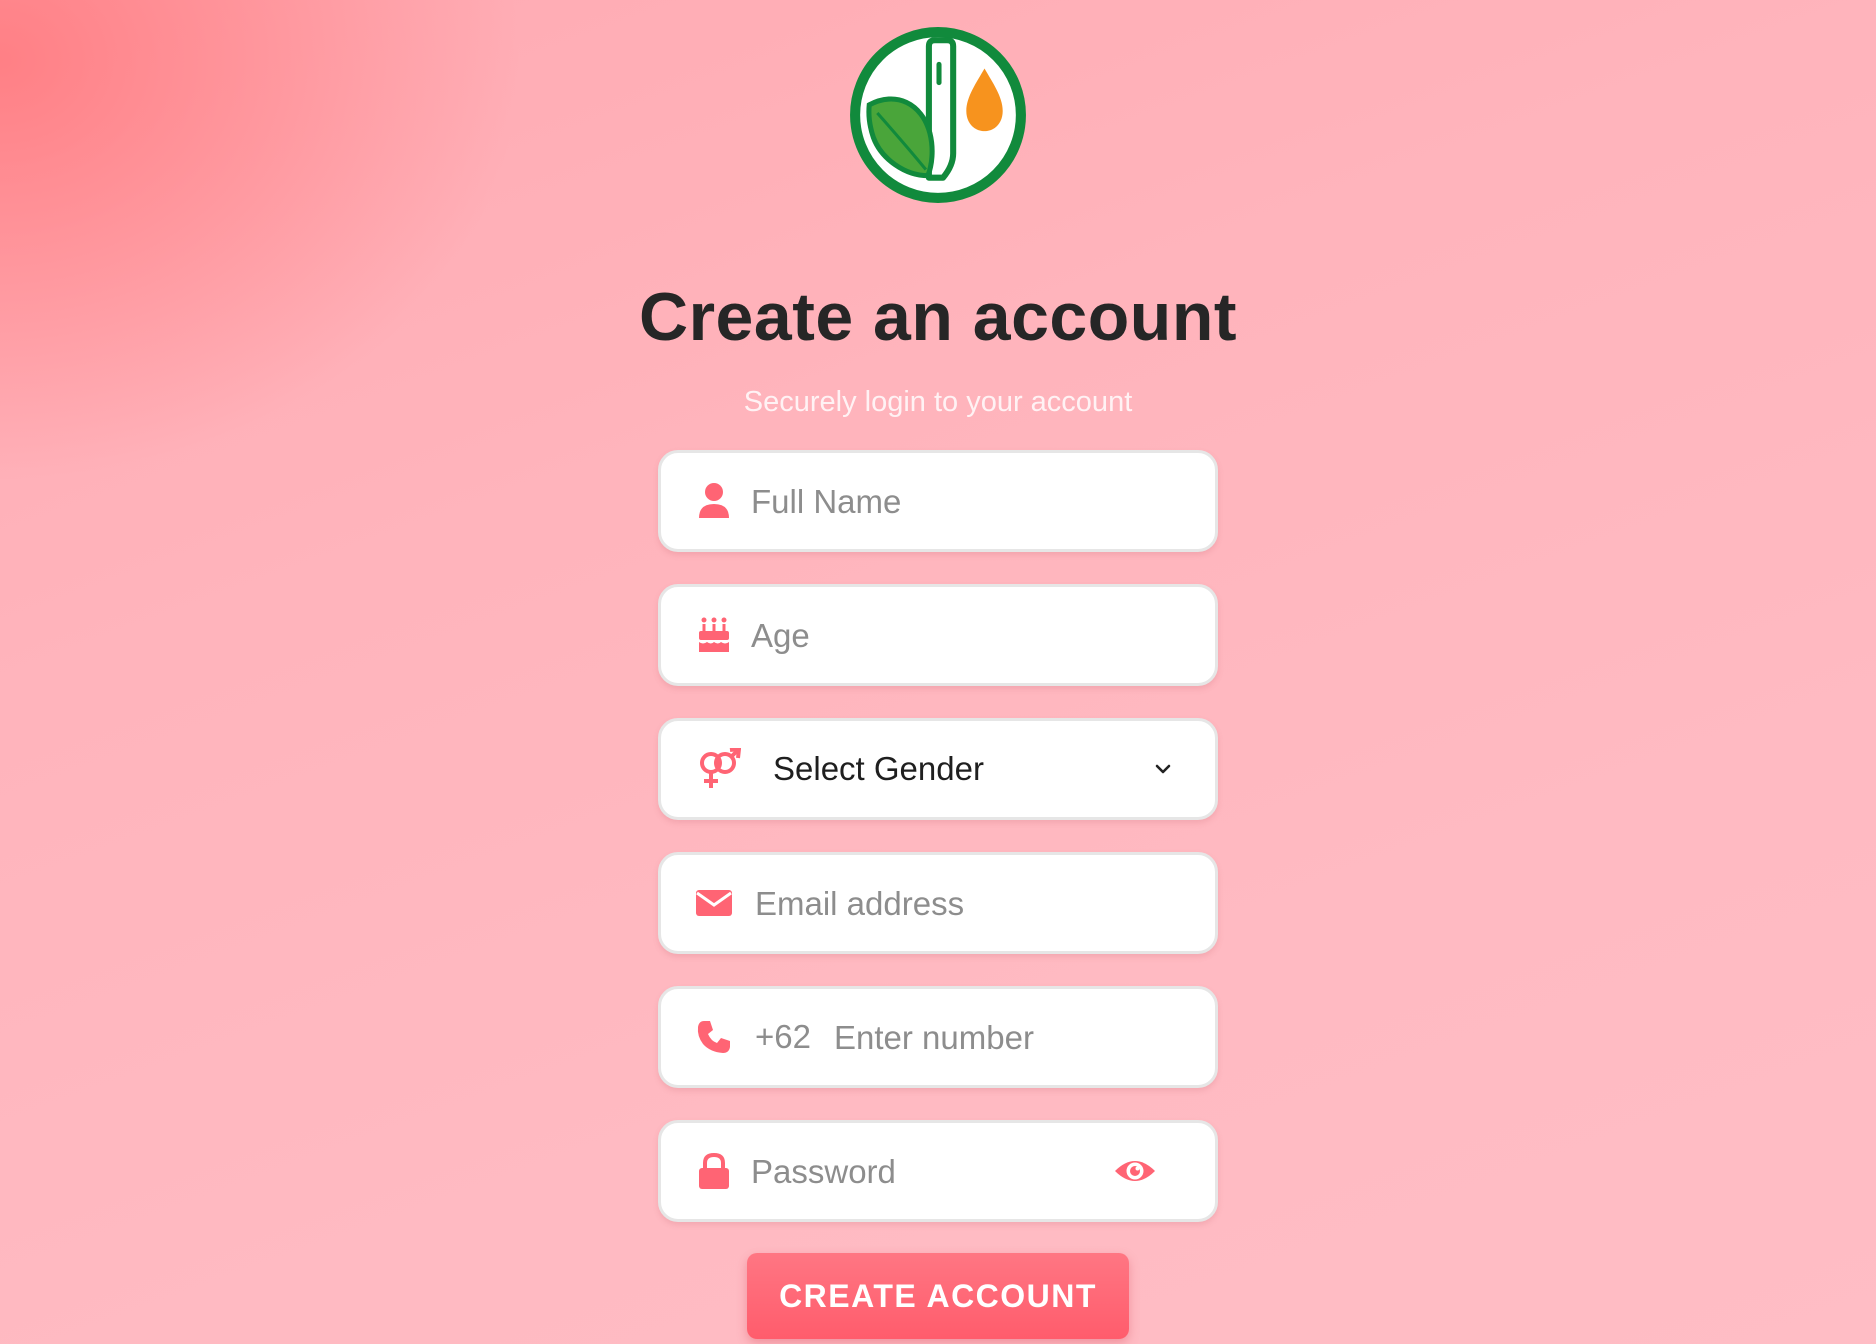 This screenshot has width=1876, height=1344. Describe the element at coordinates (1163, 769) in the screenshot. I see `chevron-down-icon` at that location.